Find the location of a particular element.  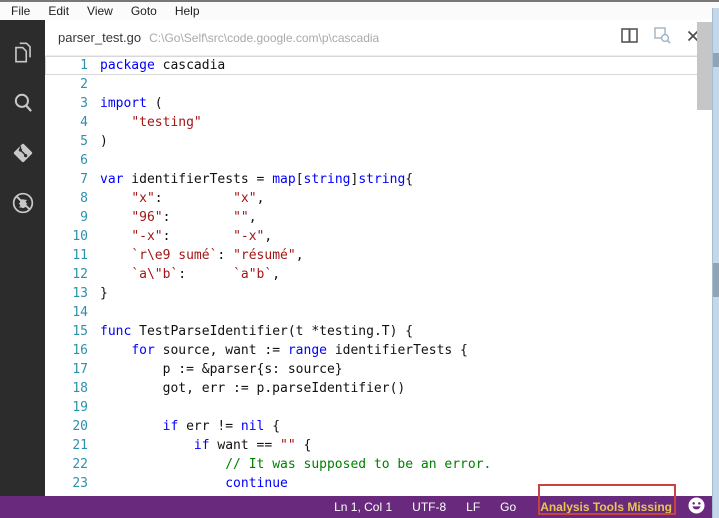

code-line: 19 is located at coordinates (382, 407).